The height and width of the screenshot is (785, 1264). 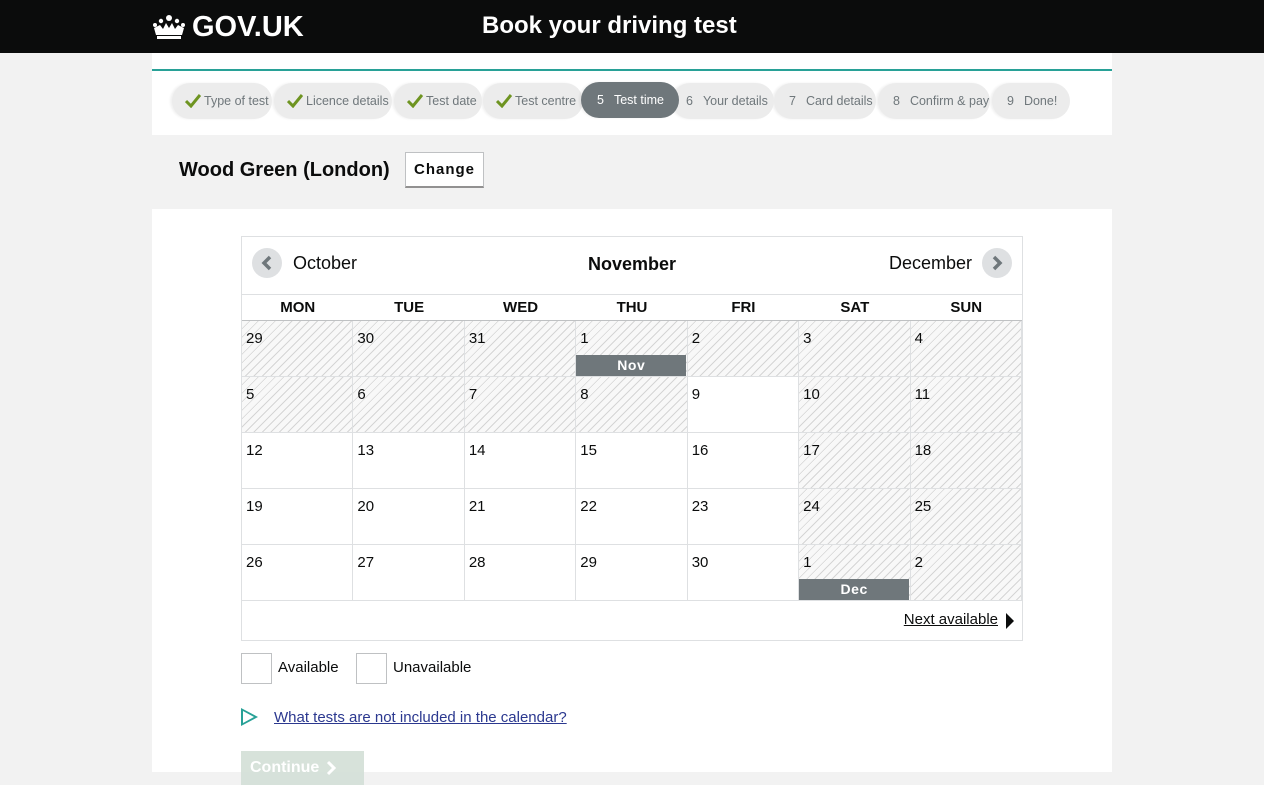 I want to click on next-available-link: Next available, so click(x=951, y=619).